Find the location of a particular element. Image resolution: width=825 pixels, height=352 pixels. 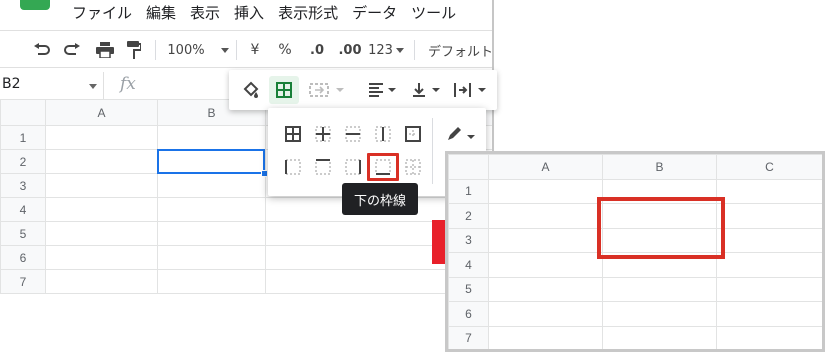

menu-data: データ is located at coordinates (374, 14).